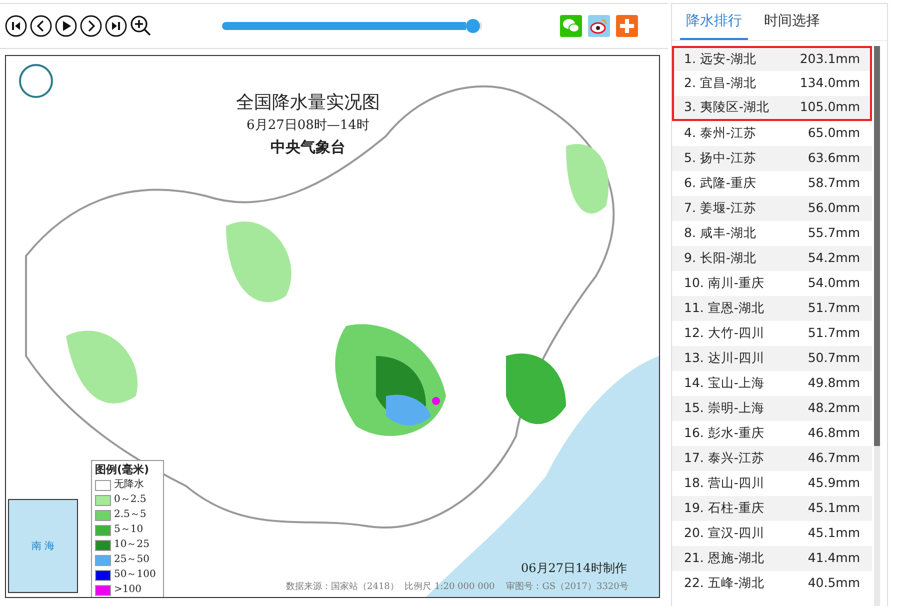 This screenshot has width=901, height=606. Describe the element at coordinates (724, 433) in the screenshot. I see `station-name: 16. 彭水-重庆` at that location.